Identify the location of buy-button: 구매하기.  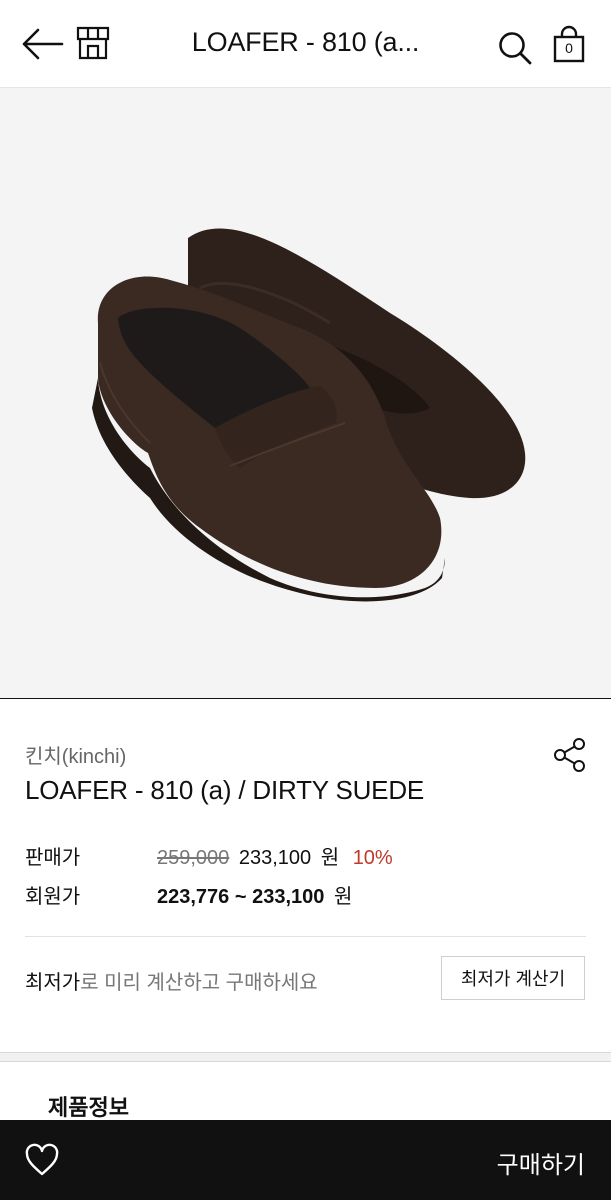
(541, 1162).